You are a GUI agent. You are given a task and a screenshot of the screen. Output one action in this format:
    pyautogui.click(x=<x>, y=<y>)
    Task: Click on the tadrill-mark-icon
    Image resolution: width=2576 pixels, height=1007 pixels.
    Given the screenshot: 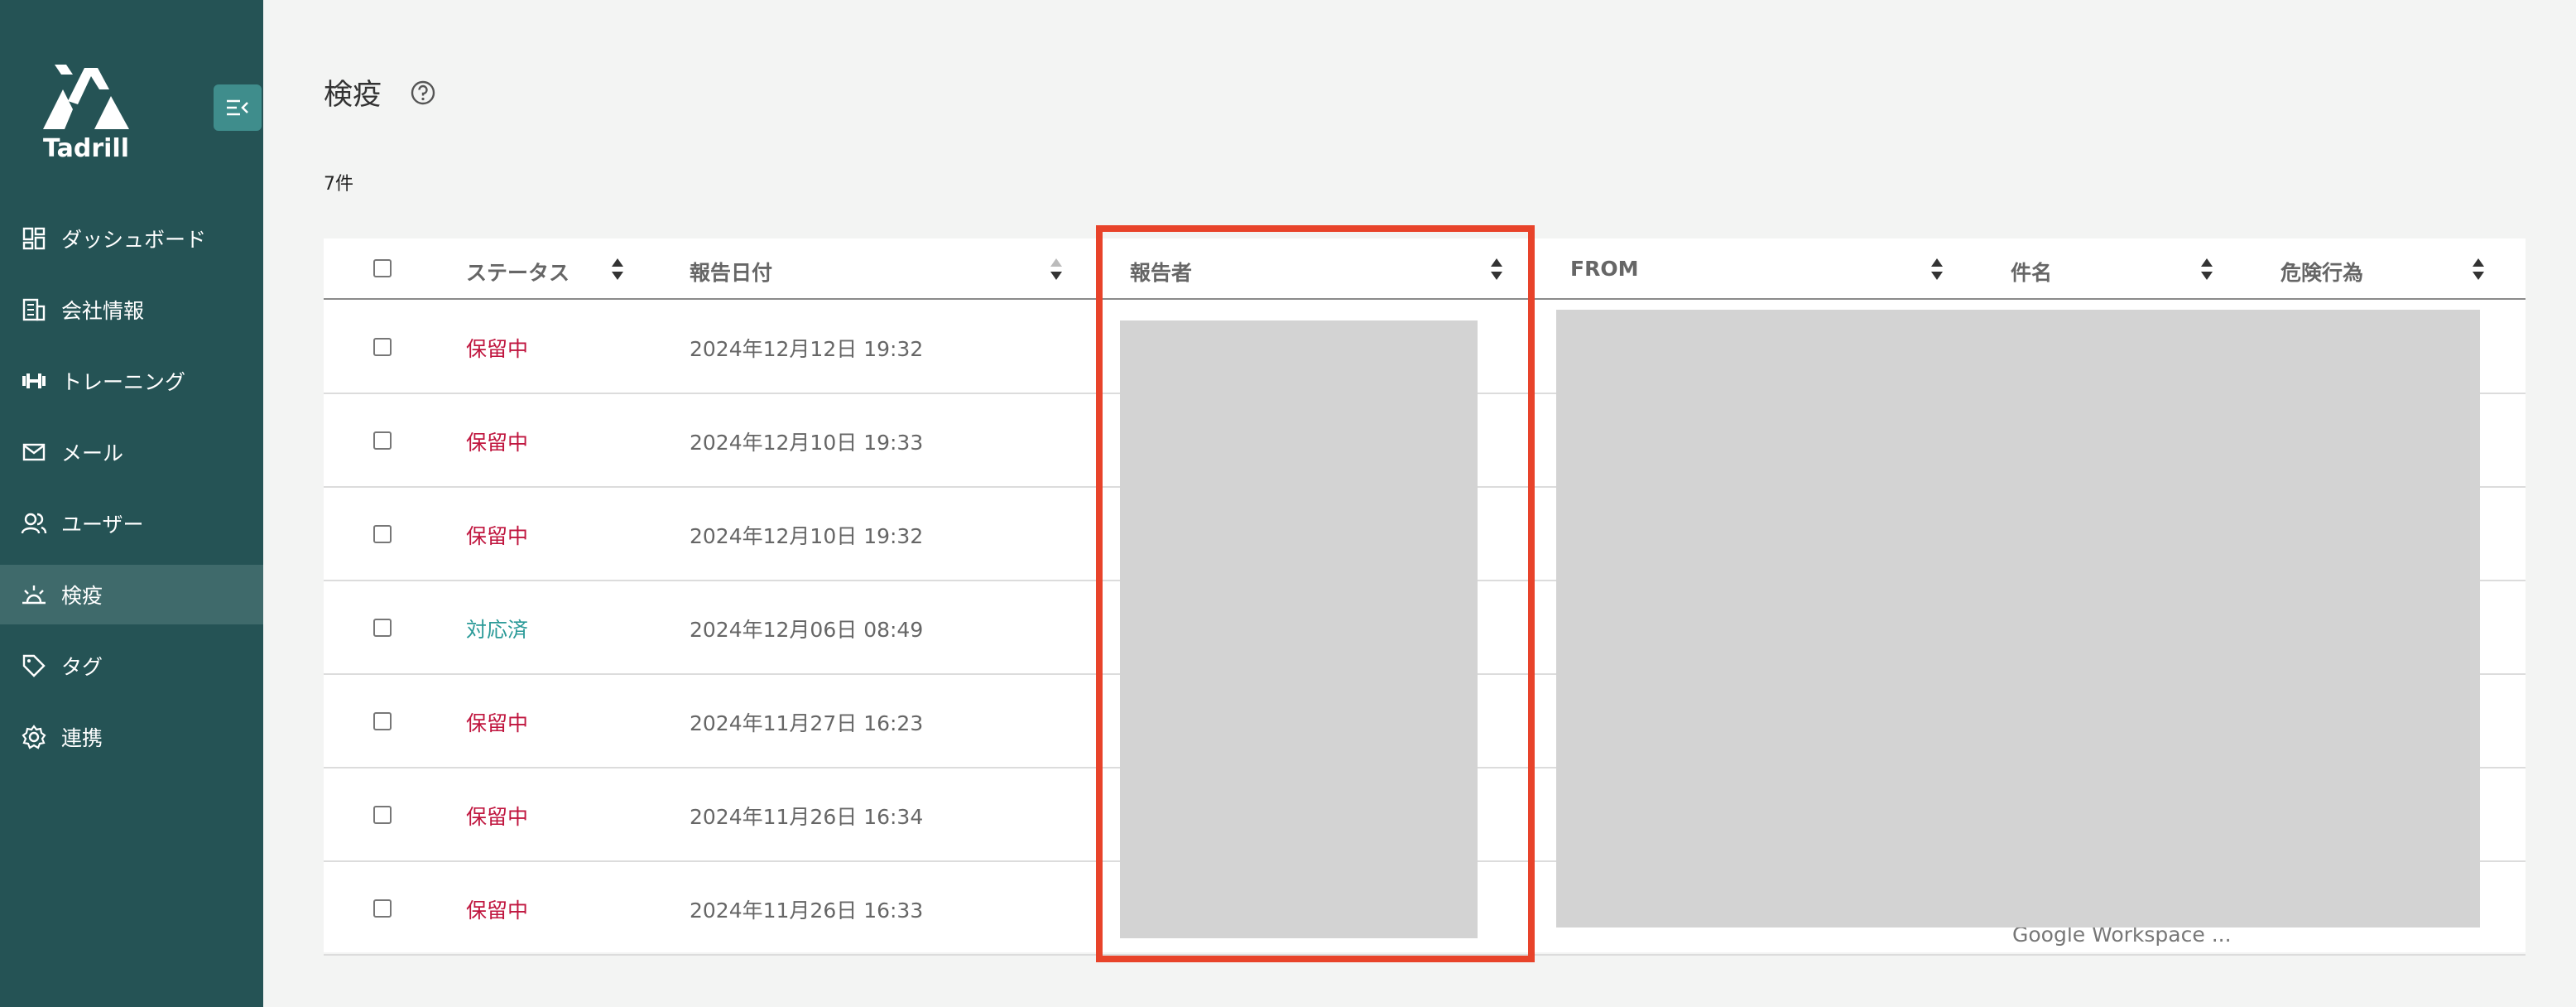 What is the action you would take?
    pyautogui.click(x=86, y=97)
    